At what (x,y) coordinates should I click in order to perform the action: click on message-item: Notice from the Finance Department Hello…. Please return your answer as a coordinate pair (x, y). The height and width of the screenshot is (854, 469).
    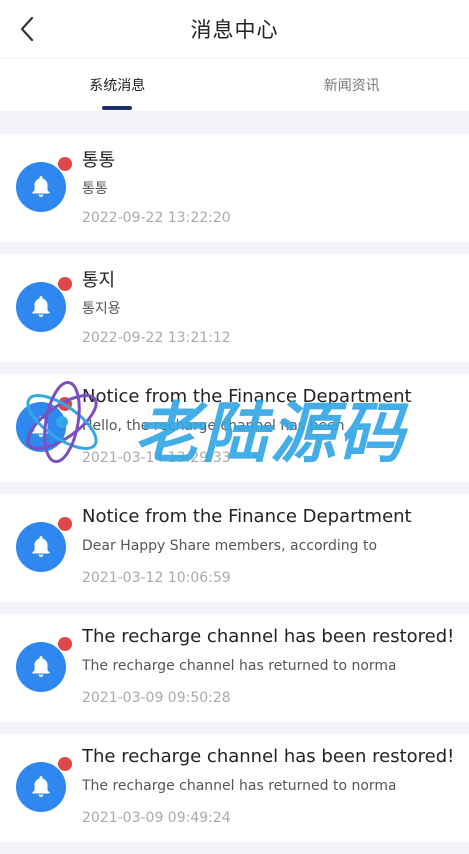
    Looking at the image, I should click on (234, 428).